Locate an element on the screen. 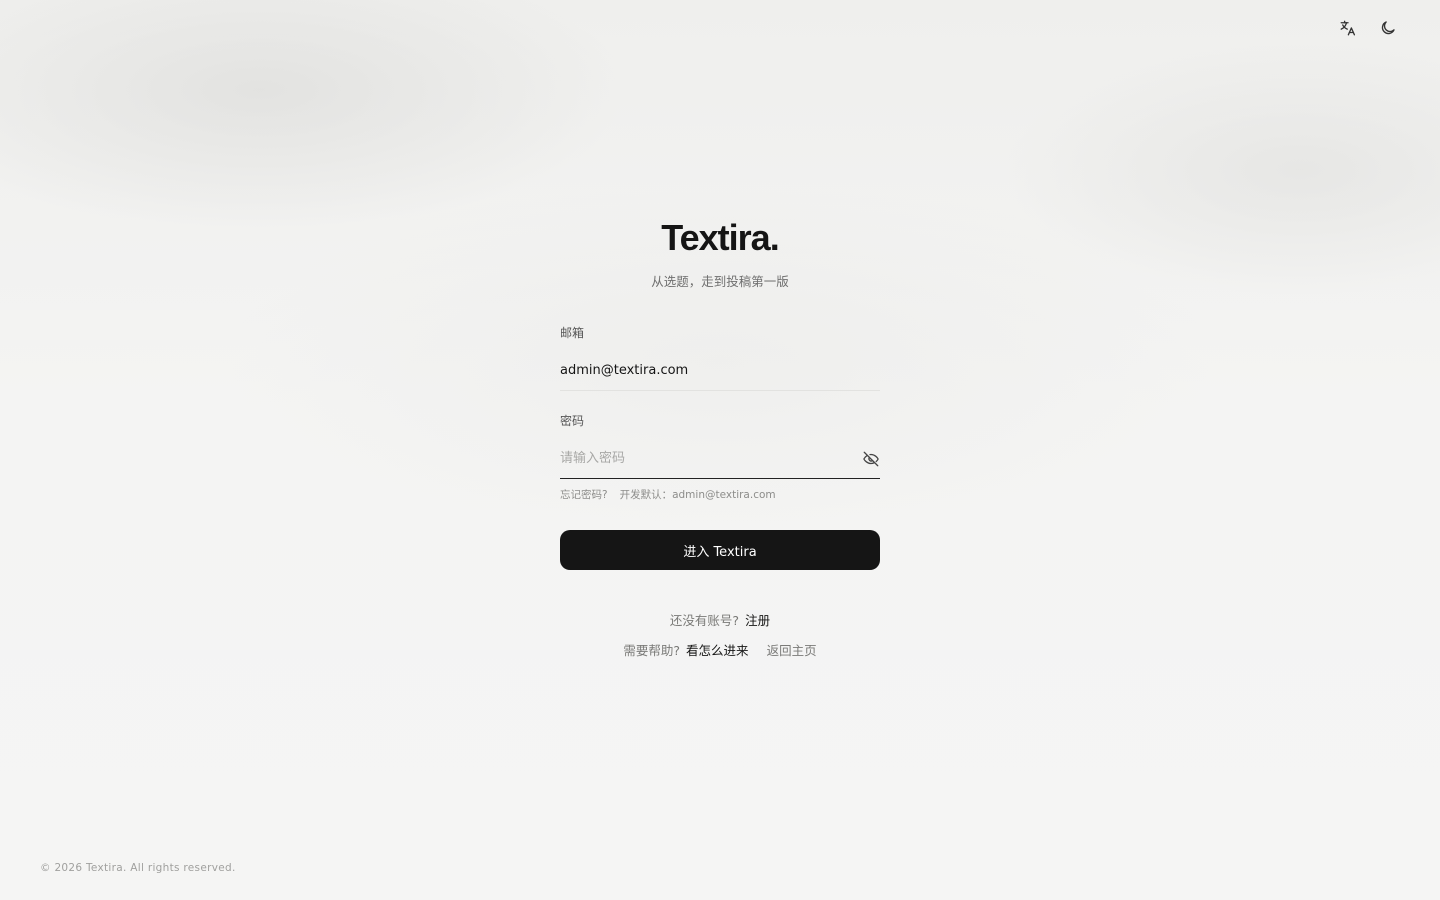  submit-button: 进入 Textira is located at coordinates (720, 550).